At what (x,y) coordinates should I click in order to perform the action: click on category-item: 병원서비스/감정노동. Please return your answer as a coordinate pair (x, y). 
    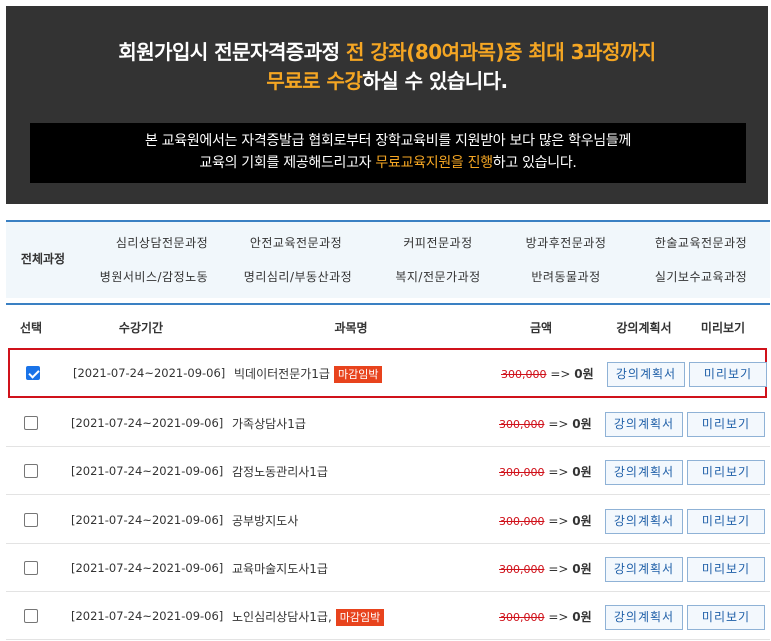
    Looking at the image, I should click on (154, 276).